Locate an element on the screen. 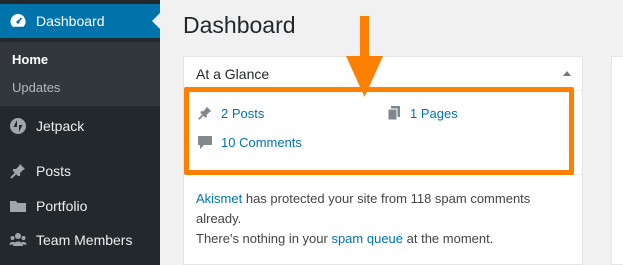 This screenshot has height=265, width=623. sidebar-item-label: Dashboard is located at coordinates (70, 21).